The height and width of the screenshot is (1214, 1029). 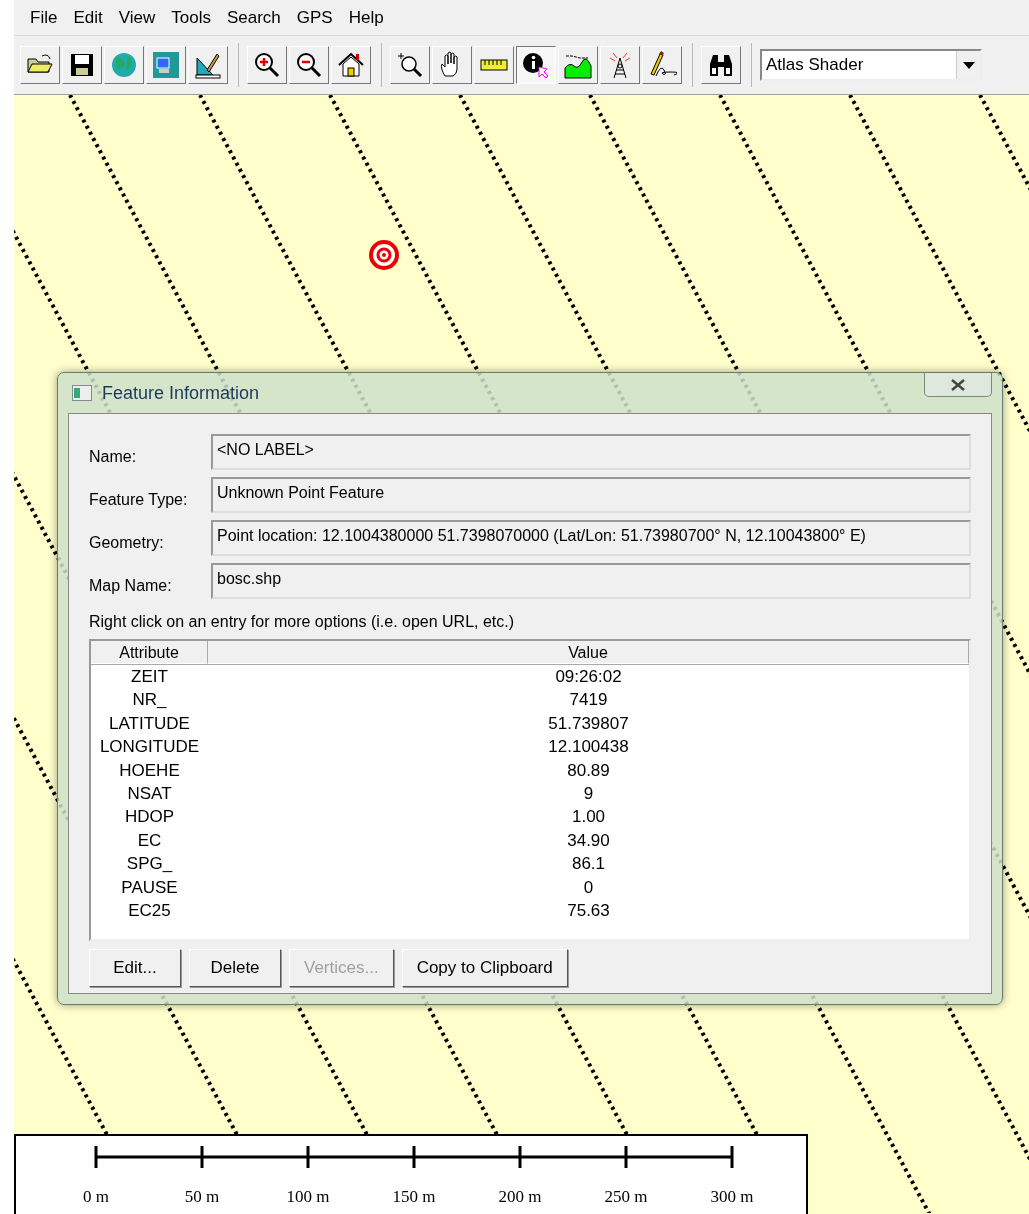 I want to click on readonly-field: Unknown Point Feature, so click(x=591, y=495).